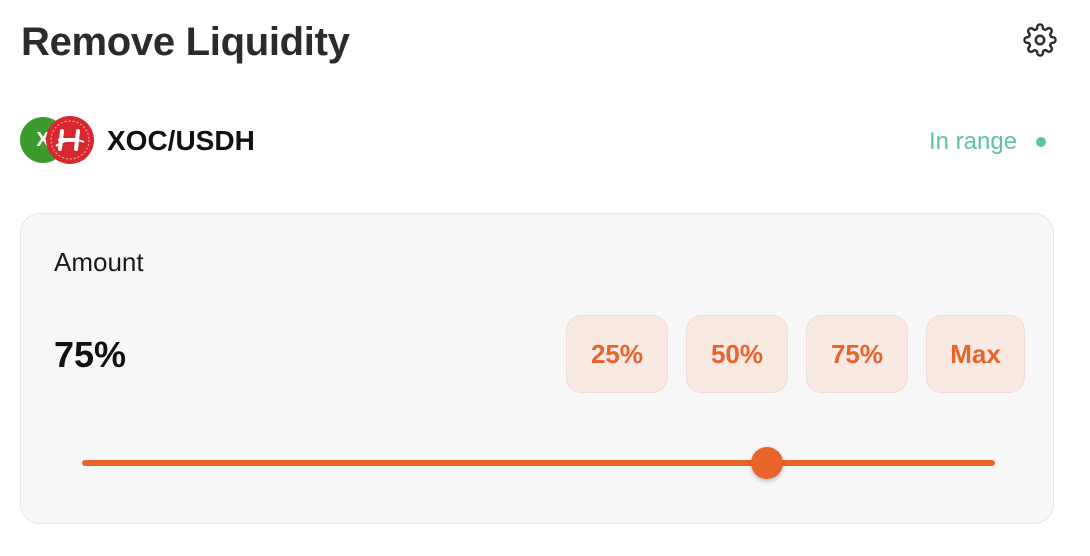 Image resolution: width=1090 pixels, height=556 pixels. Describe the element at coordinates (185, 42) in the screenshot. I see `page-title: Remove Liquidity` at that location.